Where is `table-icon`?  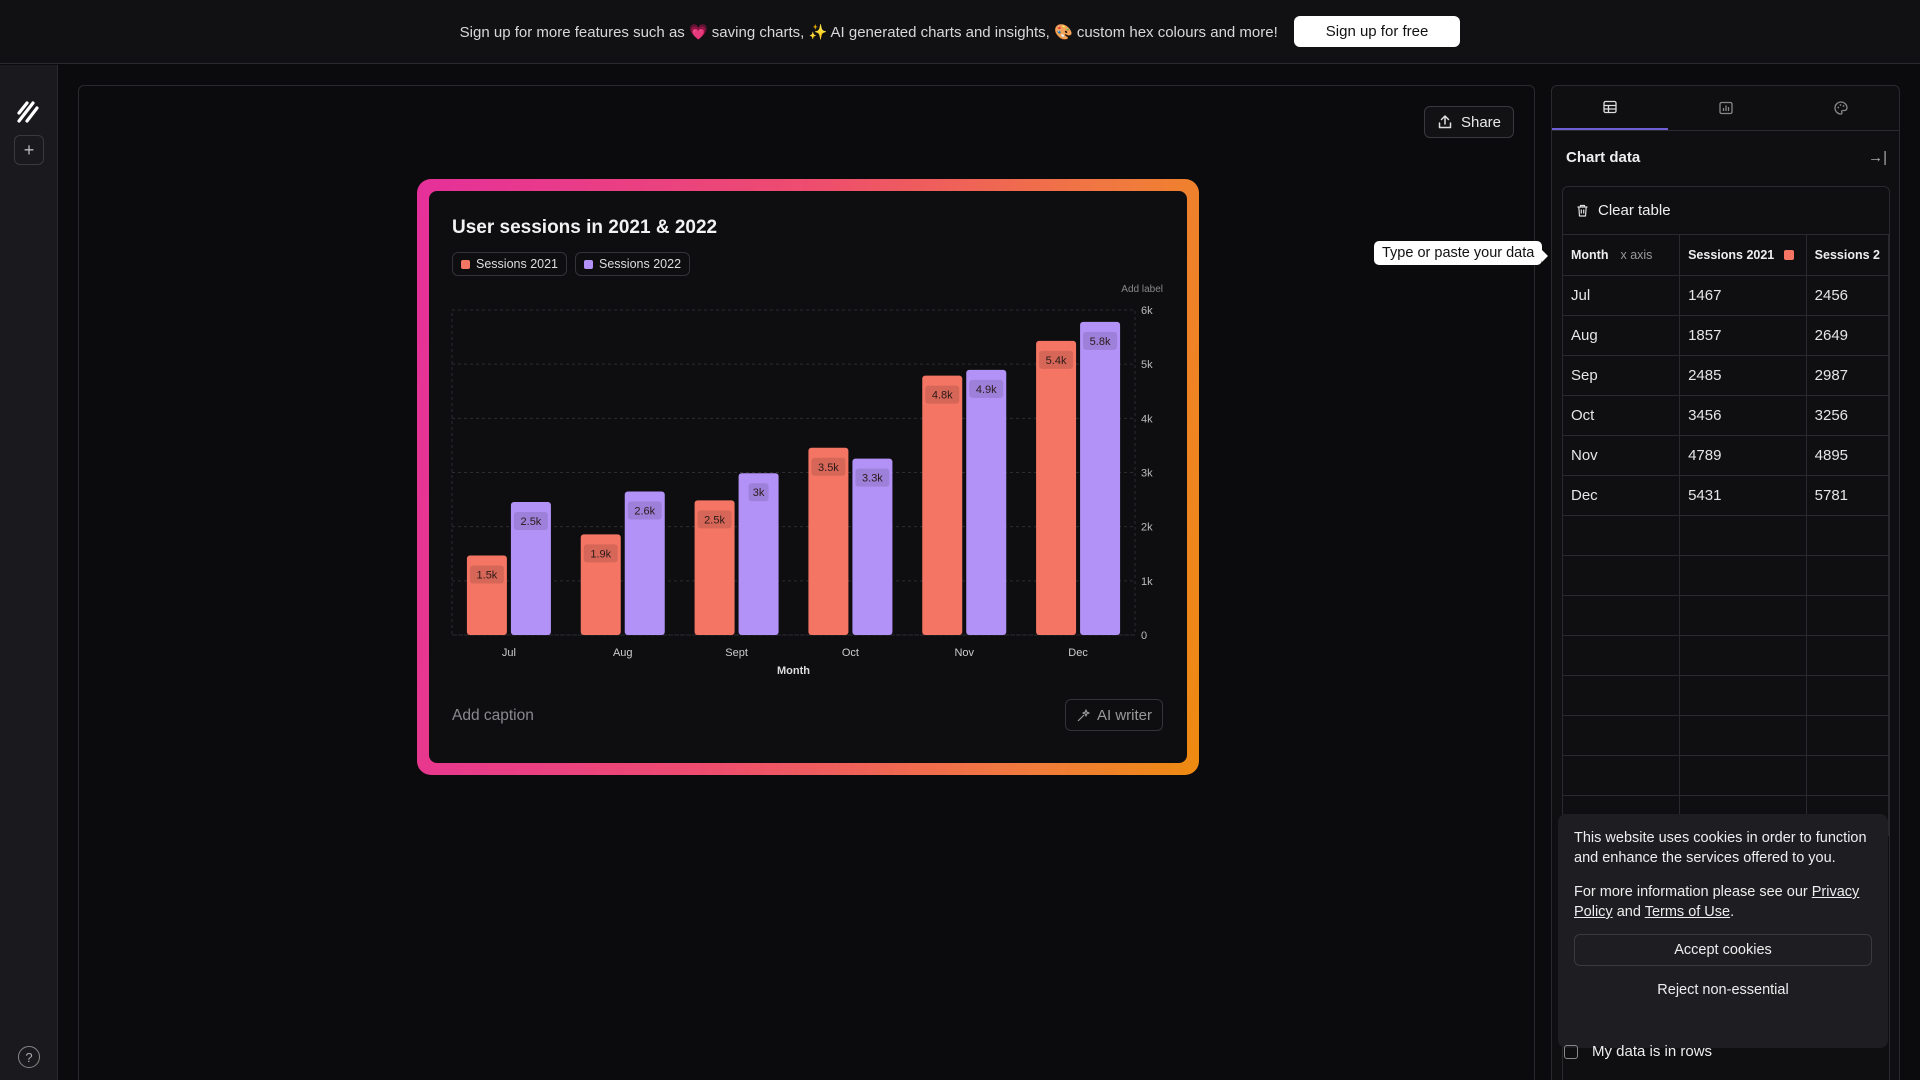
table-icon is located at coordinates (1610, 107).